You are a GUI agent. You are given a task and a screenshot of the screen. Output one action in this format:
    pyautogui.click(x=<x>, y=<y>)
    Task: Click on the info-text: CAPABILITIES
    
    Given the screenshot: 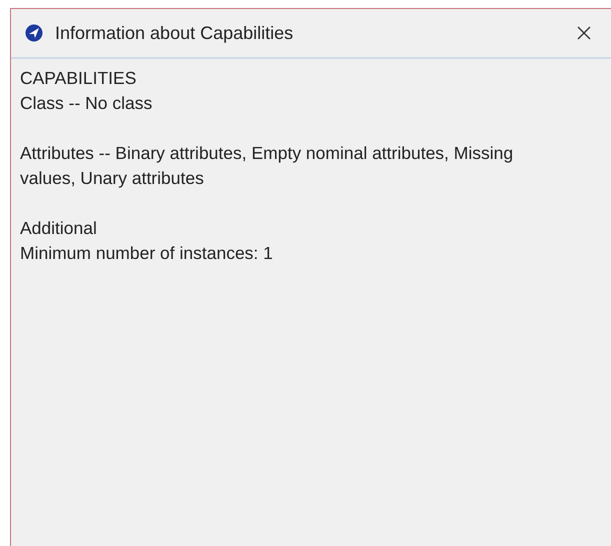 What is the action you would take?
    pyautogui.click(x=79, y=78)
    